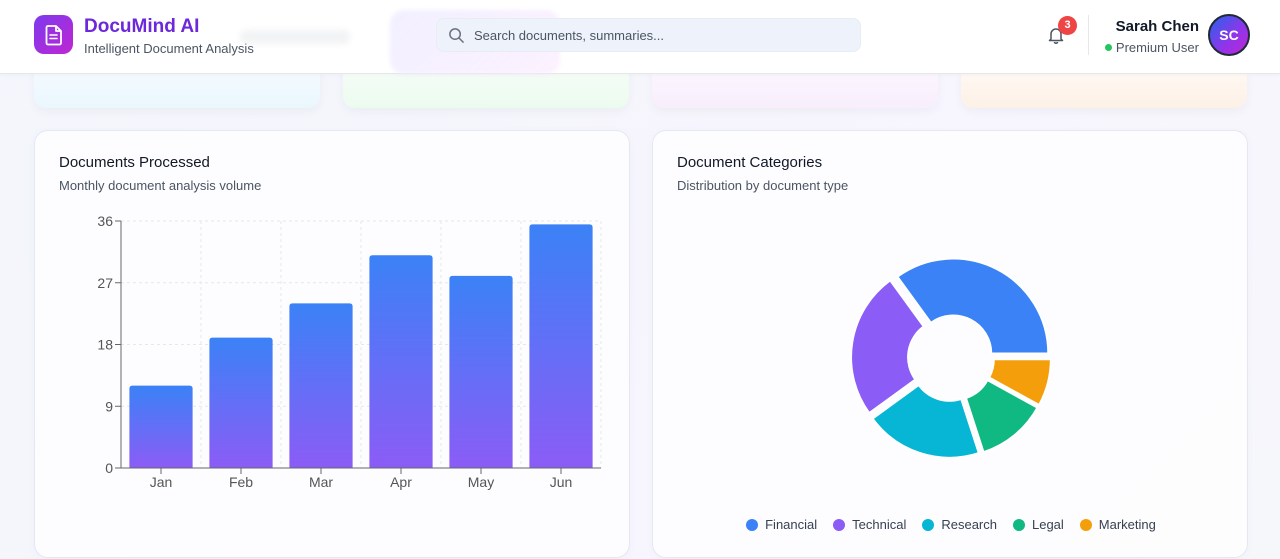 This screenshot has width=1280, height=559. What do you see at coordinates (105, 221) in the screenshot?
I see `y-tick-label: 36` at bounding box center [105, 221].